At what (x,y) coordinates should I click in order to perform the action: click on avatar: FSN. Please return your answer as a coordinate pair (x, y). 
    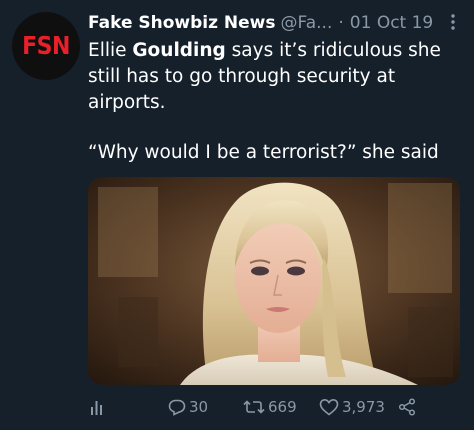
    Looking at the image, I should click on (46, 46).